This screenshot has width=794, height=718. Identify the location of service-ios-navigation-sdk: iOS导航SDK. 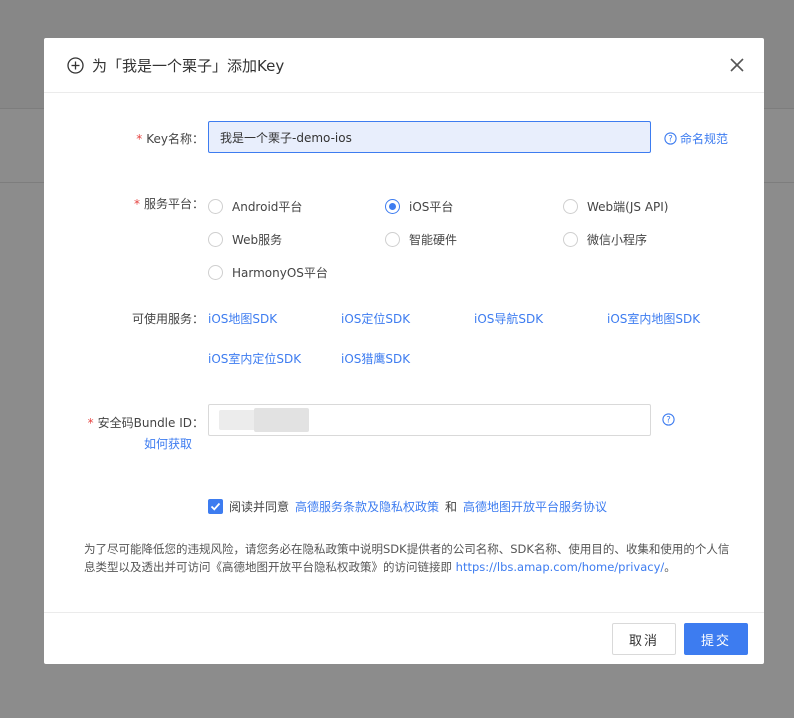
(508, 318).